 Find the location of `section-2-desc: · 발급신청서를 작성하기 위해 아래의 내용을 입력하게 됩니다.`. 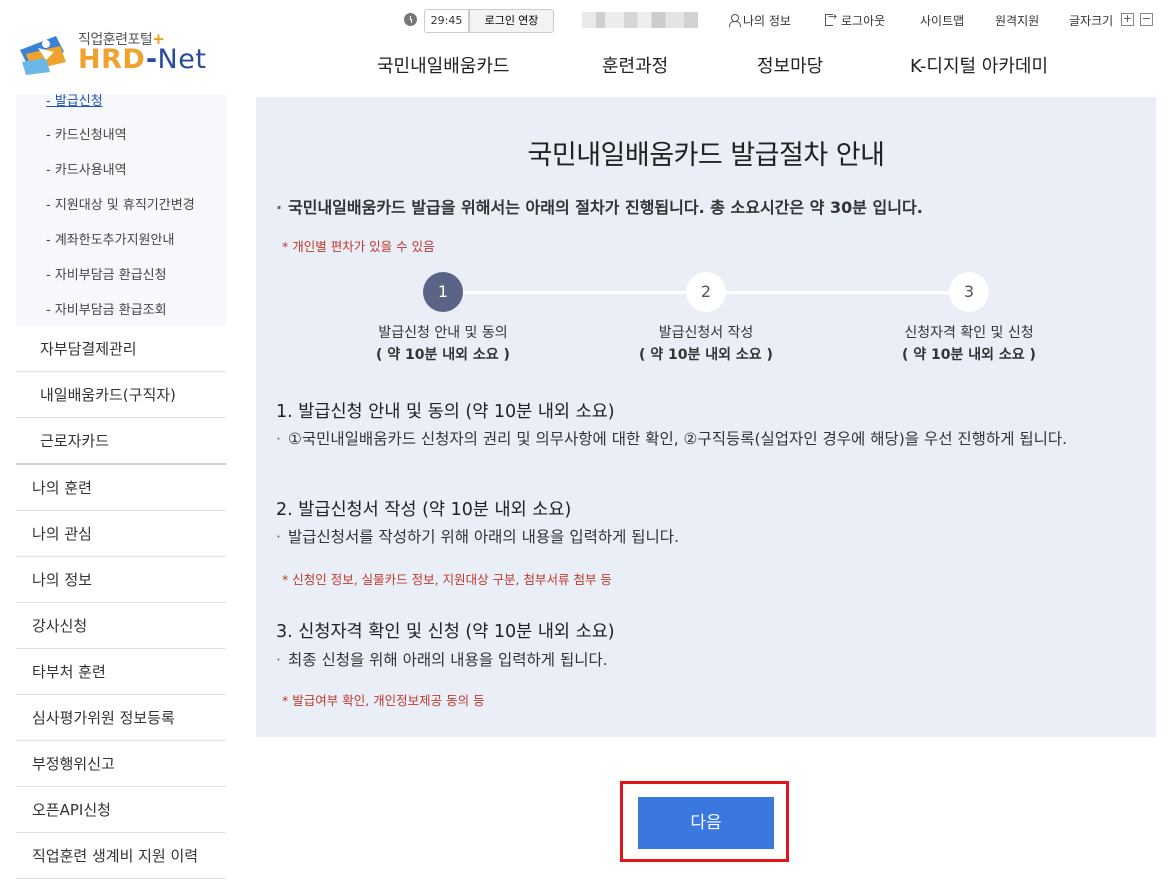

section-2-desc: · 발급신청서를 작성하기 위해 아래의 내용을 입력하게 됩니다. is located at coordinates (477, 537).